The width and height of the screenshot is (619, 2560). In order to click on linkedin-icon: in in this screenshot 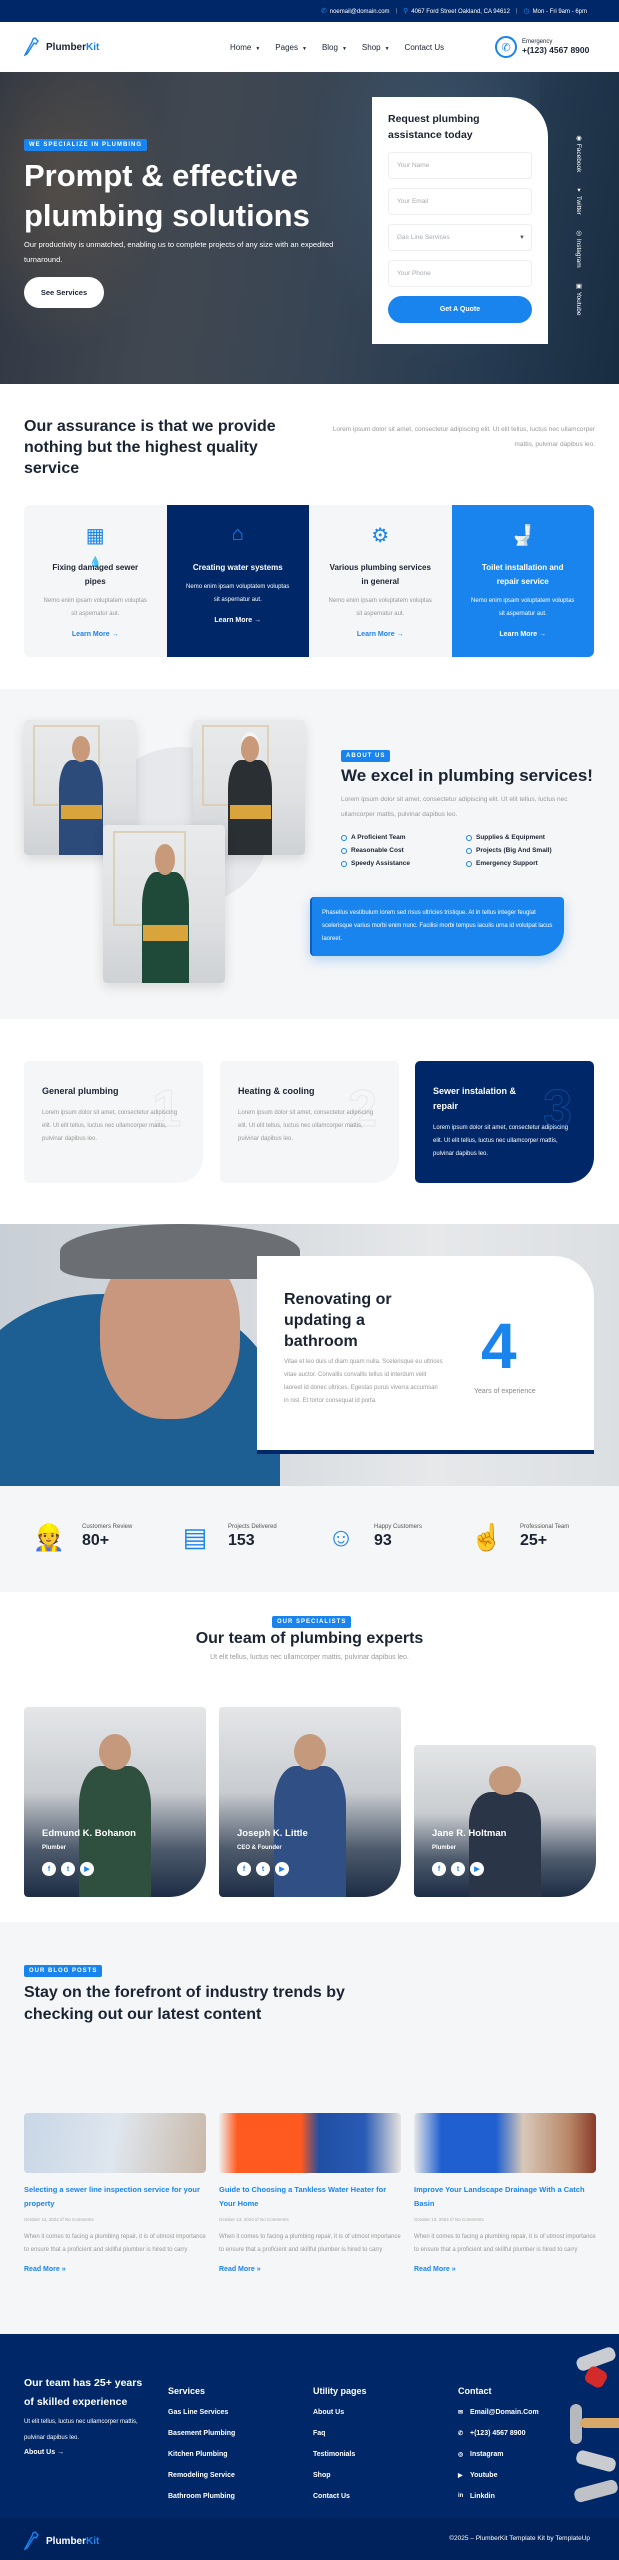, I will do `click(461, 2496)`.